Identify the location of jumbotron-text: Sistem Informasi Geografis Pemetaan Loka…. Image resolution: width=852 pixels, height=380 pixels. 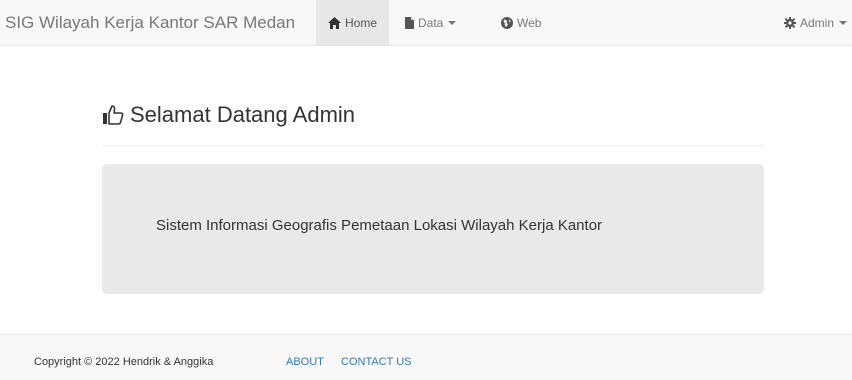
(379, 225).